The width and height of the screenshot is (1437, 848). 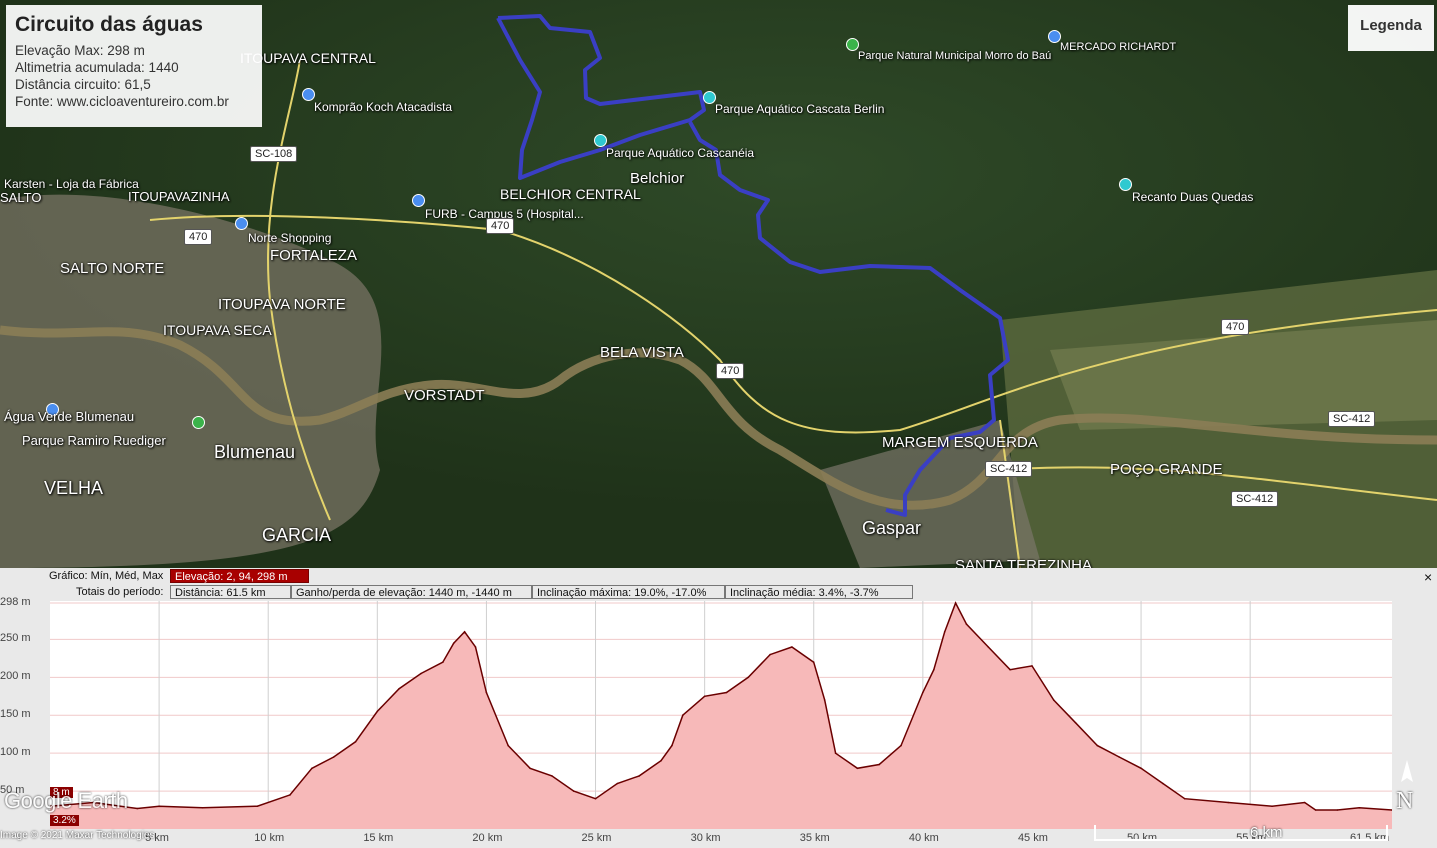 What do you see at coordinates (383, 107) in the screenshot?
I see `map-label: Komprão Koch Atacadista` at bounding box center [383, 107].